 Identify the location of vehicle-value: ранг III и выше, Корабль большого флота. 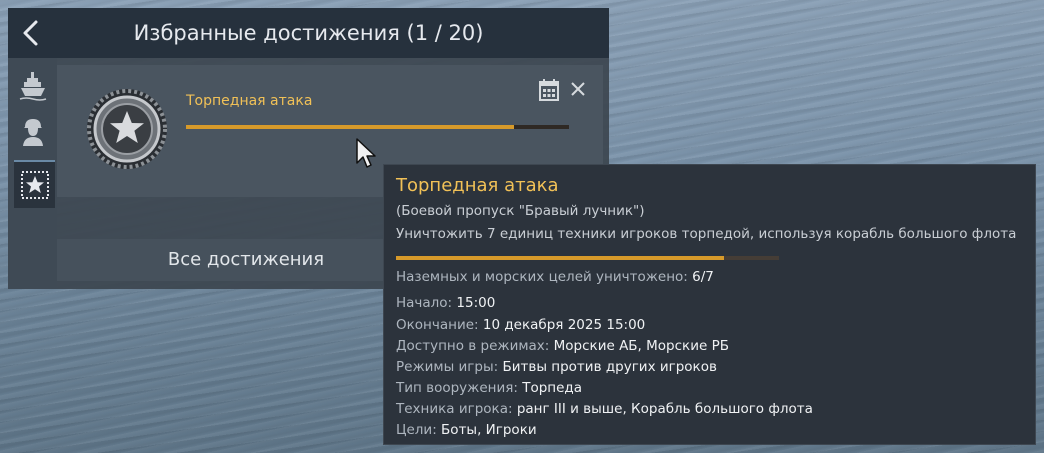
(664, 409).